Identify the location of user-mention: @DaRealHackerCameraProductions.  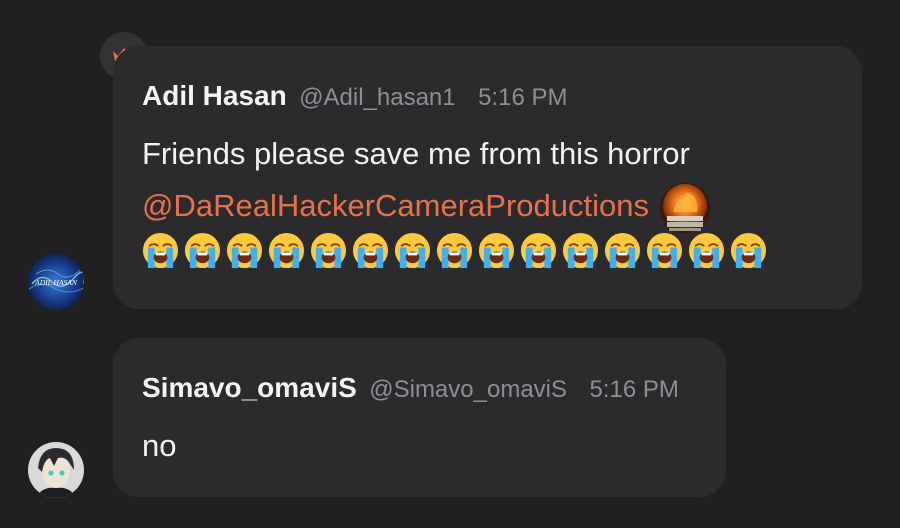
(395, 205).